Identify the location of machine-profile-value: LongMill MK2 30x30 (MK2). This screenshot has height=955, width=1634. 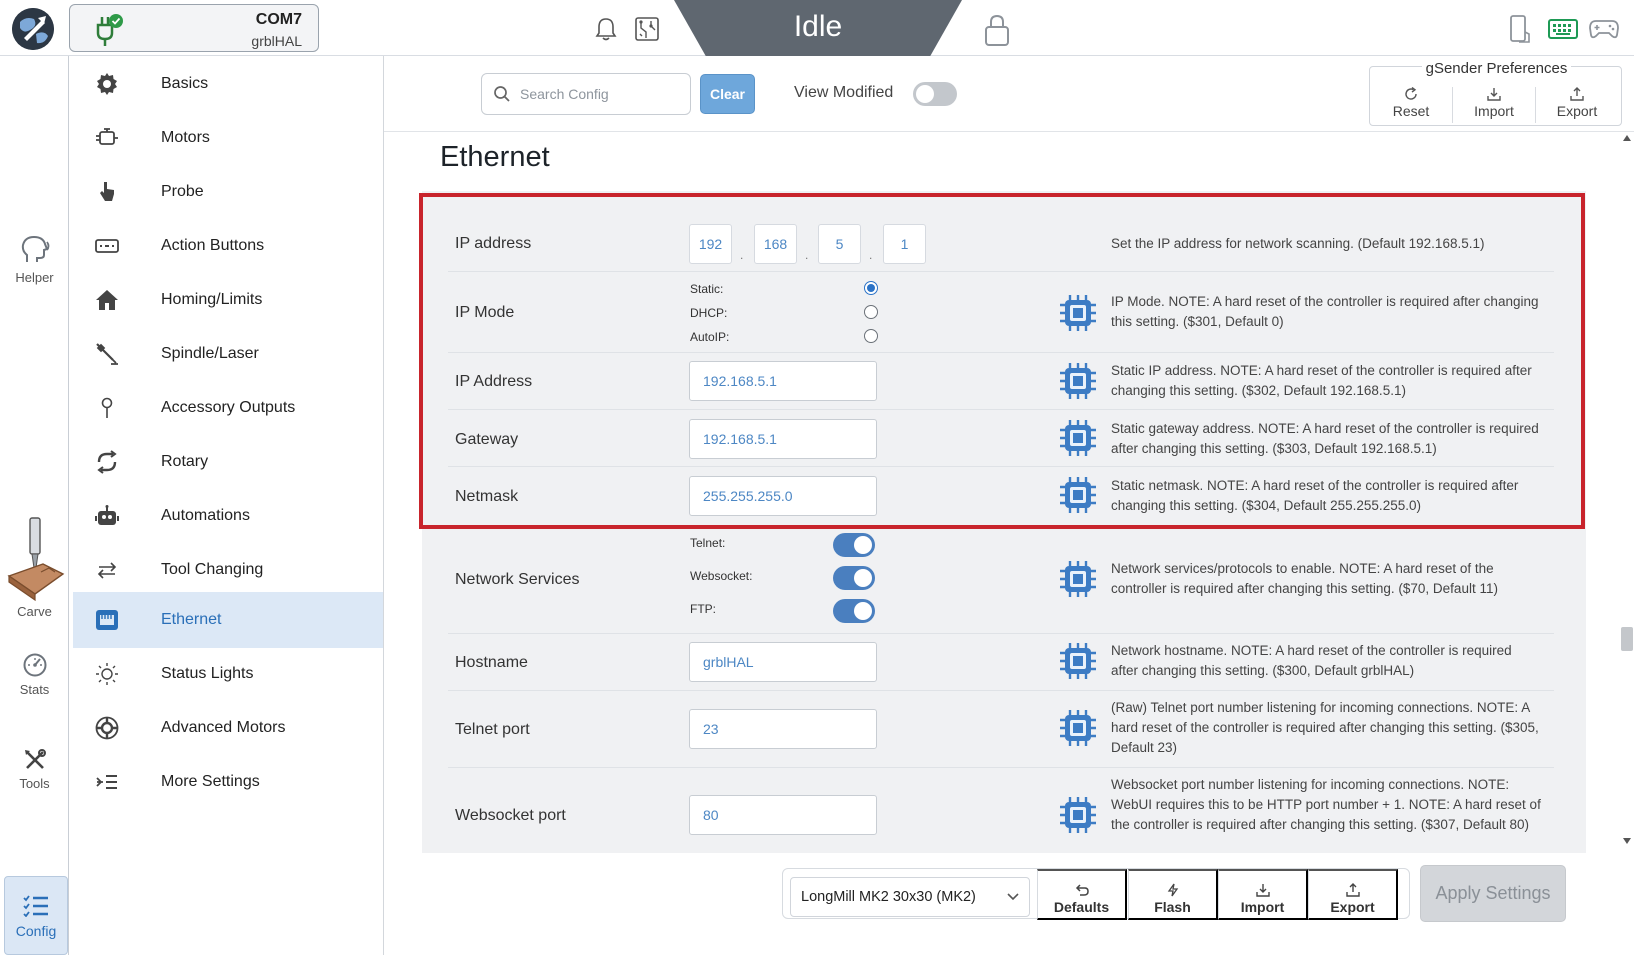
(888, 897).